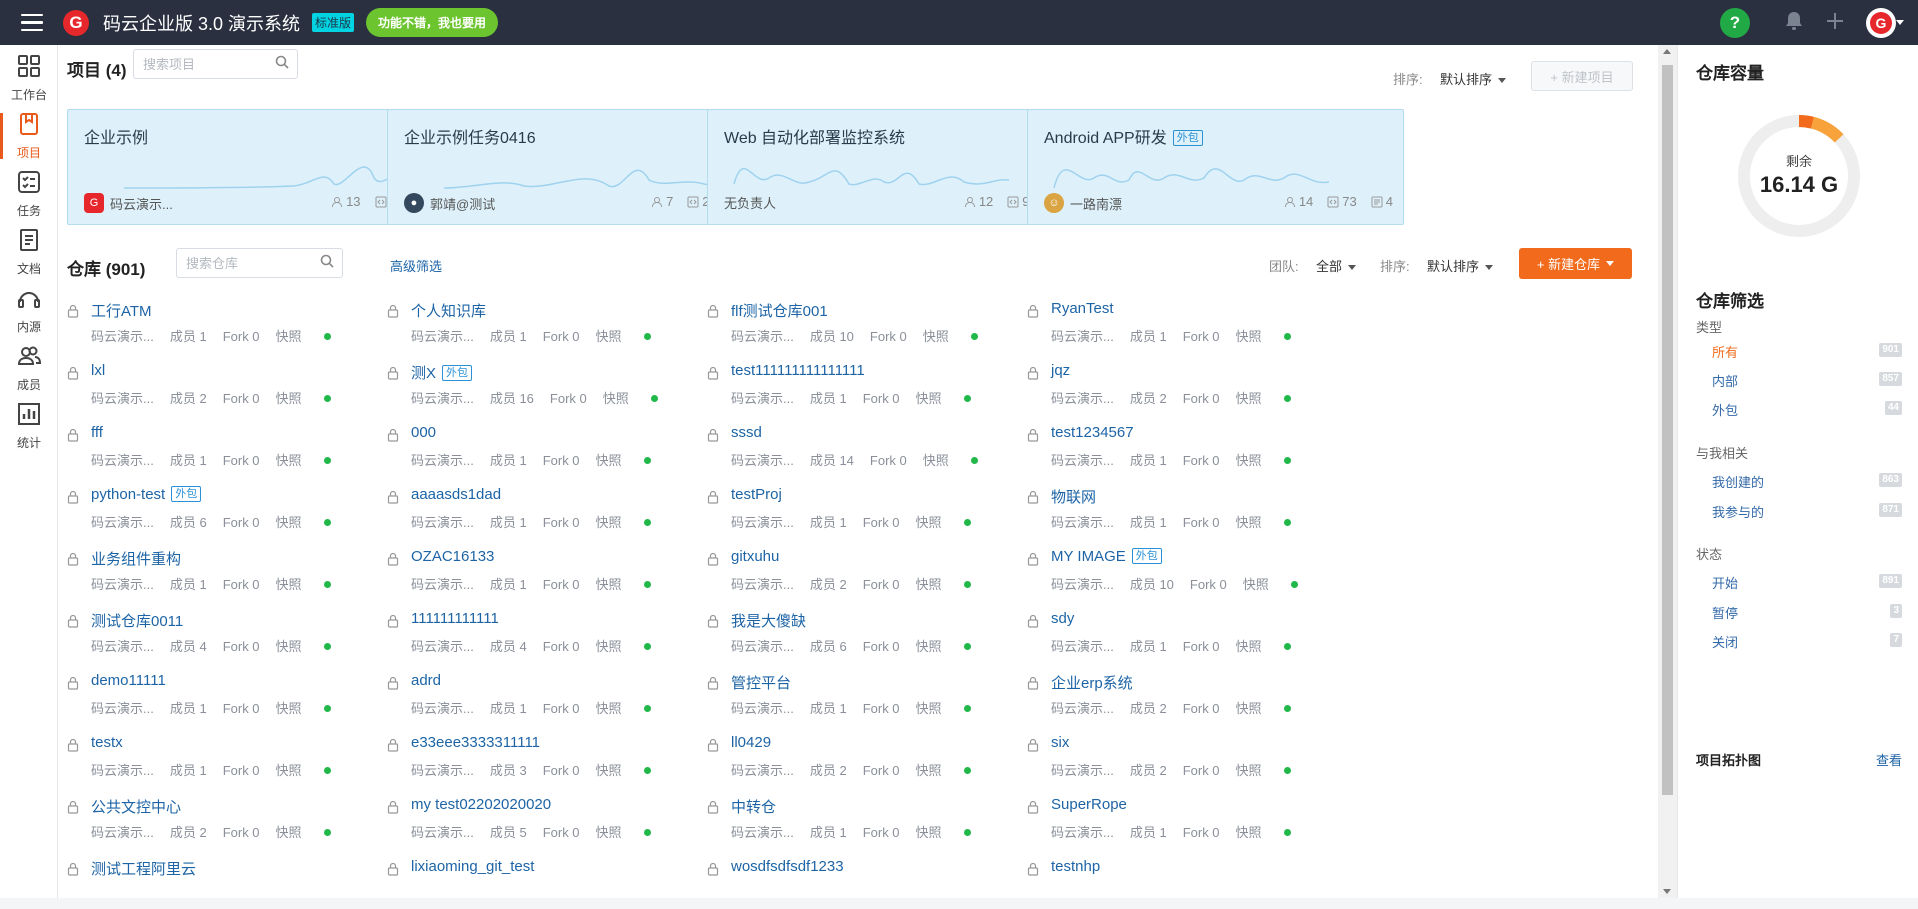  Describe the element at coordinates (798, 370) in the screenshot. I see `repo-name-link: test111111111111111` at that location.